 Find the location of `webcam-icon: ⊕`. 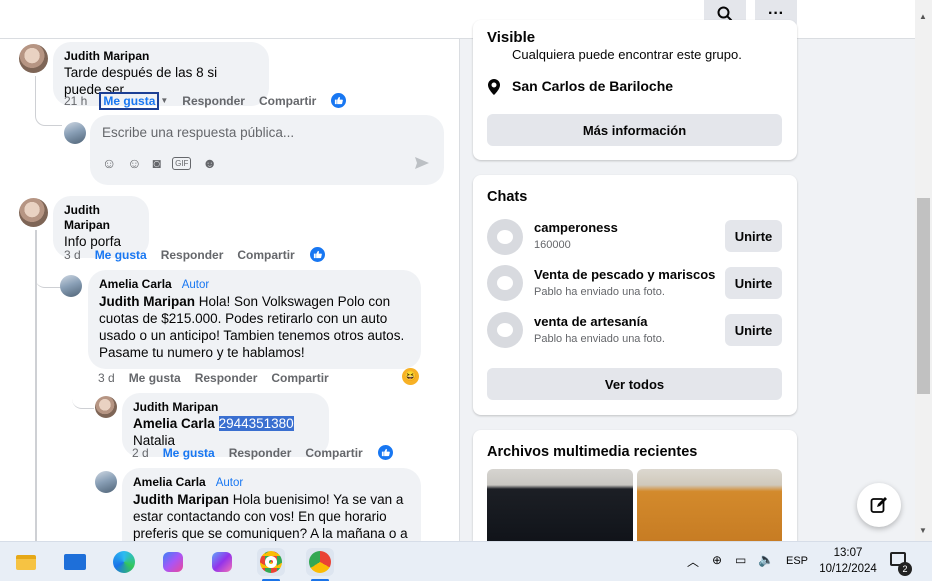

webcam-icon: ⊕ is located at coordinates (717, 560).